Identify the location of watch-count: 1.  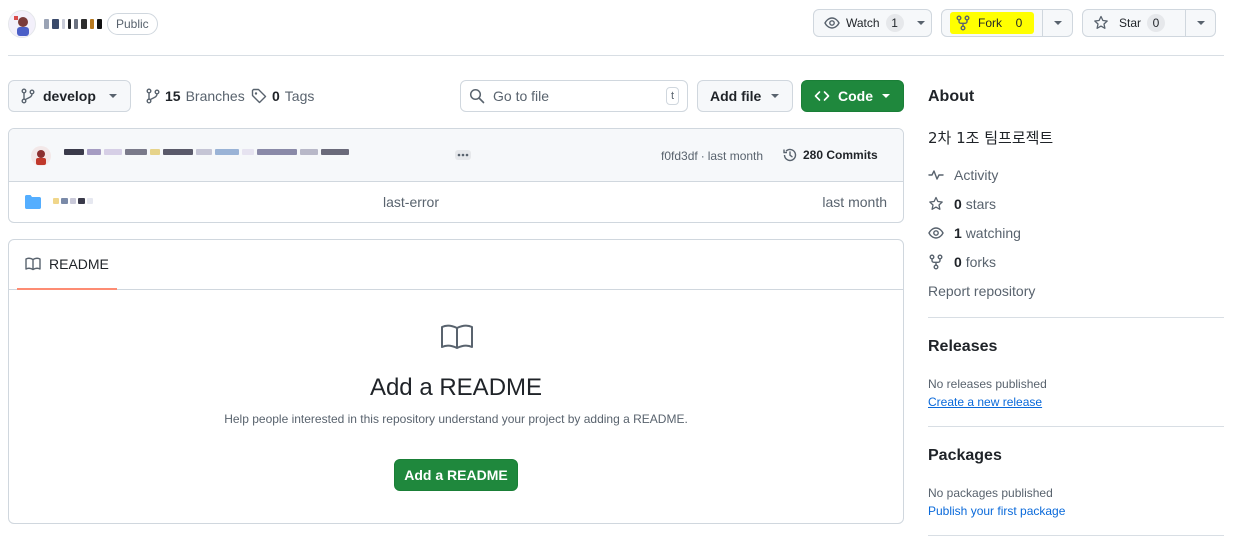
(894, 23).